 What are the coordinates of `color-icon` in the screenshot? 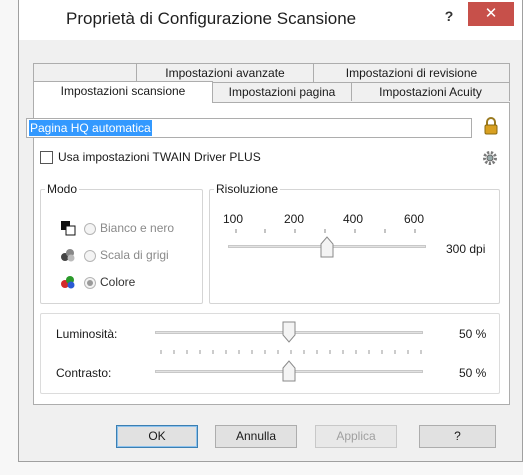 It's located at (68, 283).